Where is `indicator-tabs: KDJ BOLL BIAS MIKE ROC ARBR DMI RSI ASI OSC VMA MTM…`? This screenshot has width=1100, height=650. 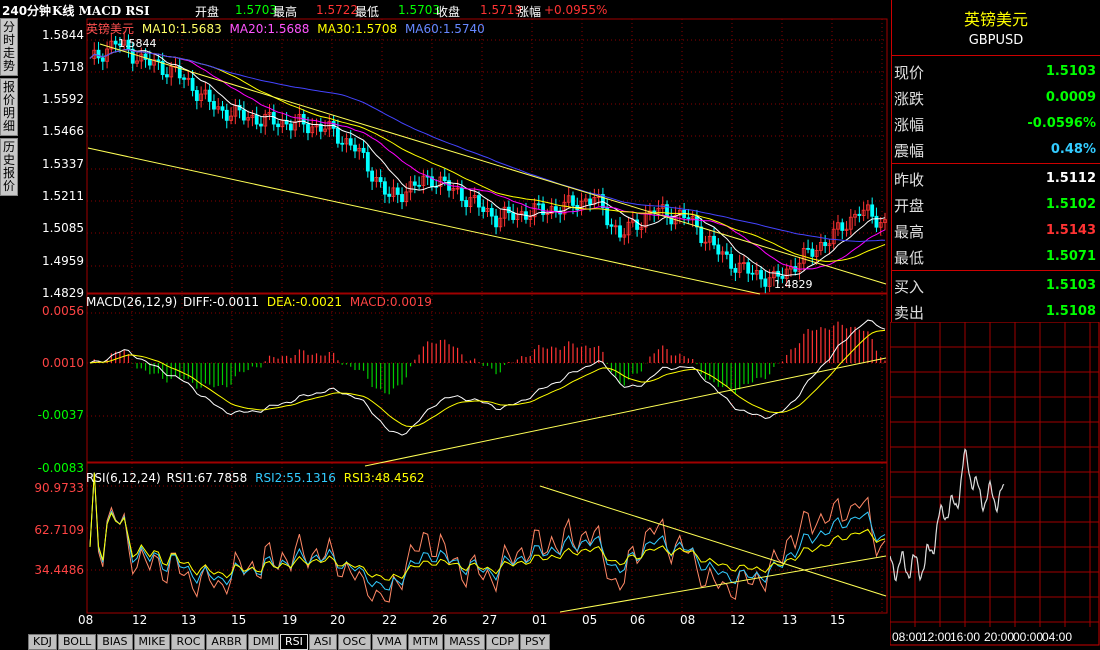 indicator-tabs: KDJ BOLL BIAS MIKE ROC ARBR DMI RSI ASI OSC VMA MTM… is located at coordinates (289, 640).